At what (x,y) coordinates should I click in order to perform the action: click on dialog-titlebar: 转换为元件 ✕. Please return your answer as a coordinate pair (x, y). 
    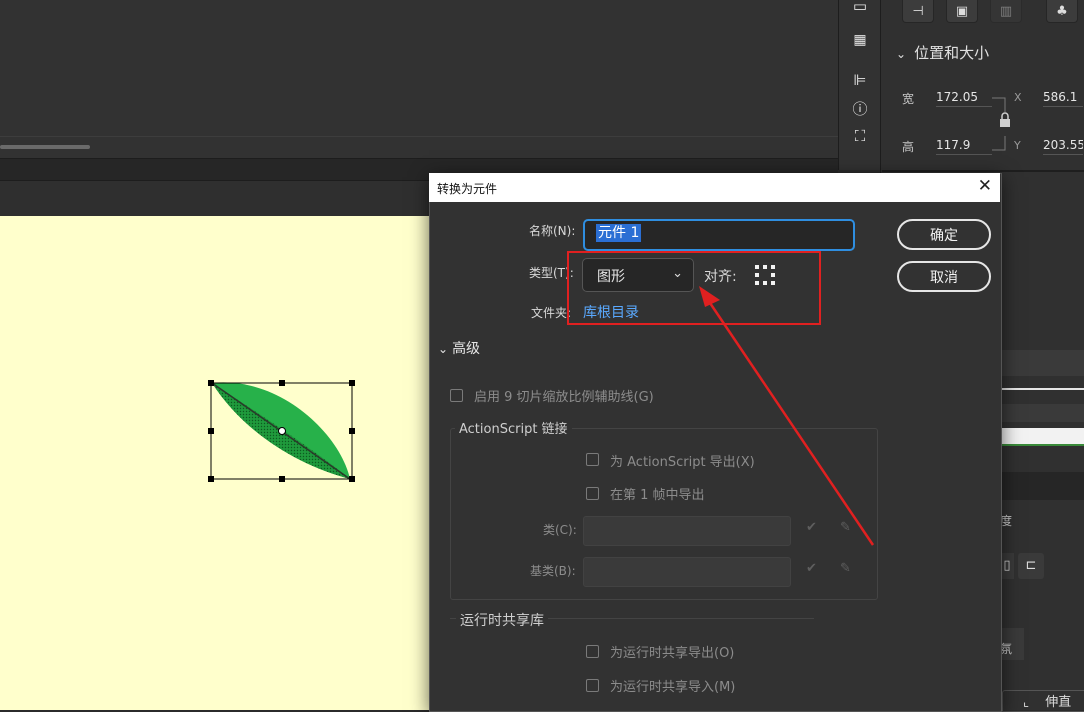
    Looking at the image, I should click on (714, 187).